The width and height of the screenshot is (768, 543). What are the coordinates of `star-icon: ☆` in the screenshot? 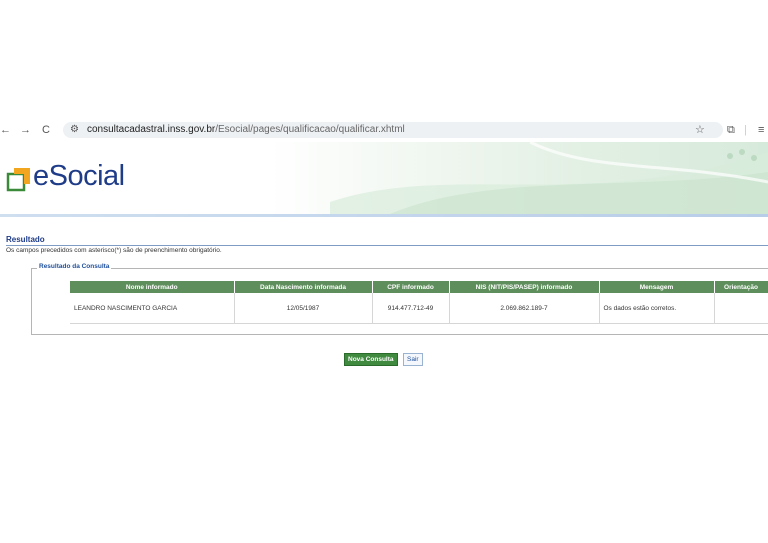 It's located at (700, 130).